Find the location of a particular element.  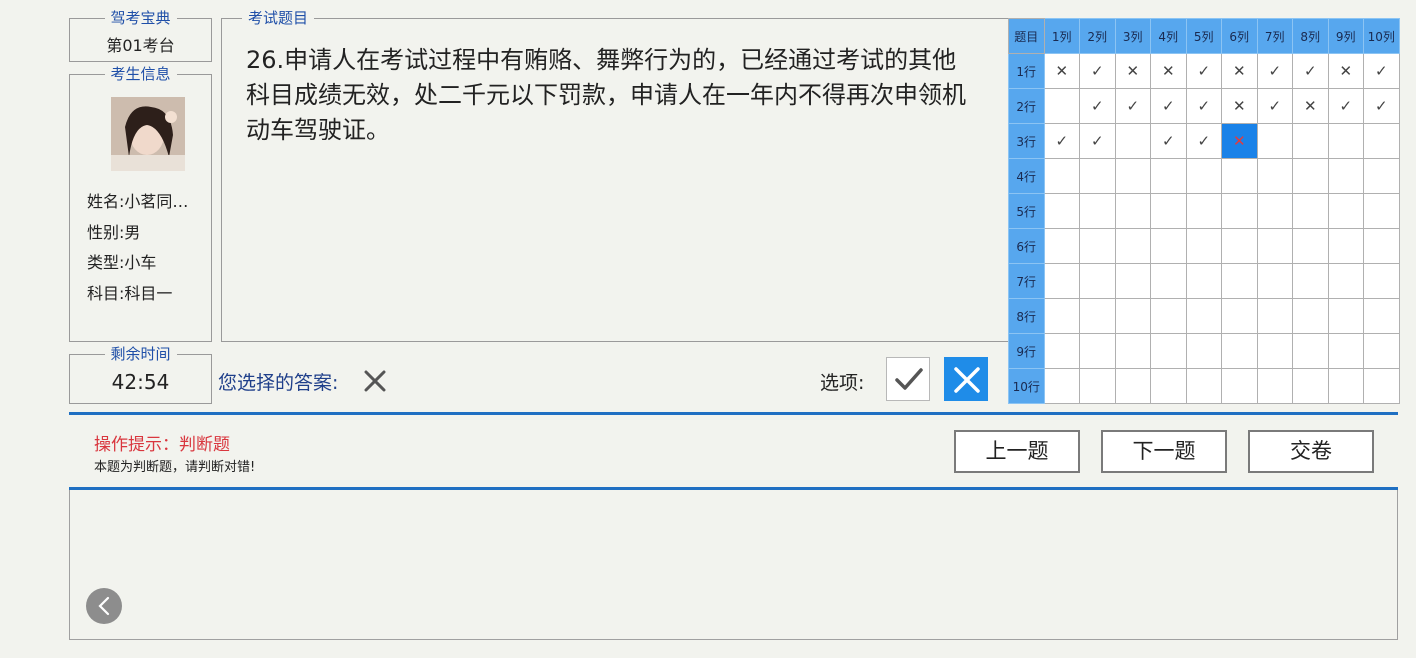

previous-question-button: 上一题 is located at coordinates (1017, 451).